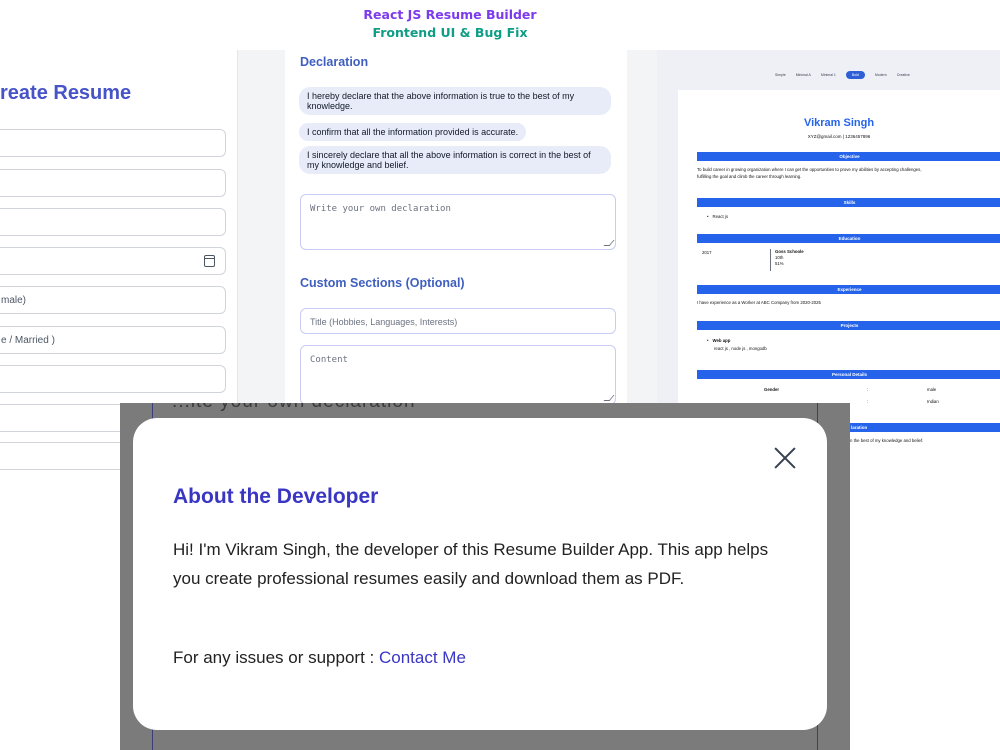  What do you see at coordinates (334, 62) in the screenshot?
I see `declaration-heading: Declaration` at bounding box center [334, 62].